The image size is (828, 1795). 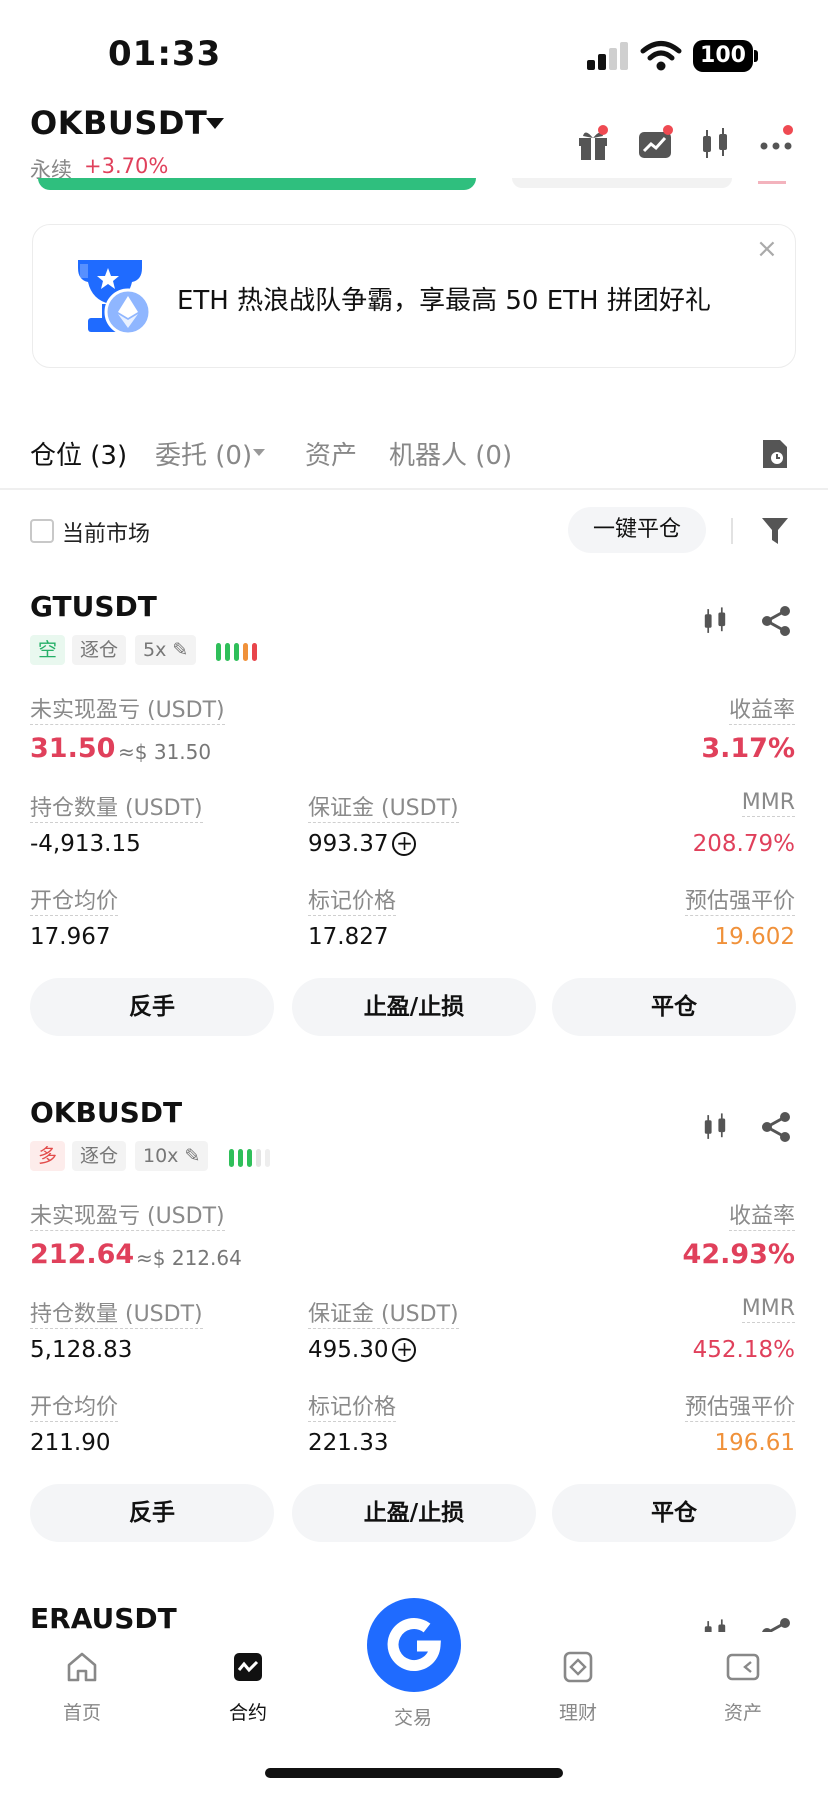 What do you see at coordinates (723, 56) in the screenshot?
I see `battery-indicator: 100` at bounding box center [723, 56].